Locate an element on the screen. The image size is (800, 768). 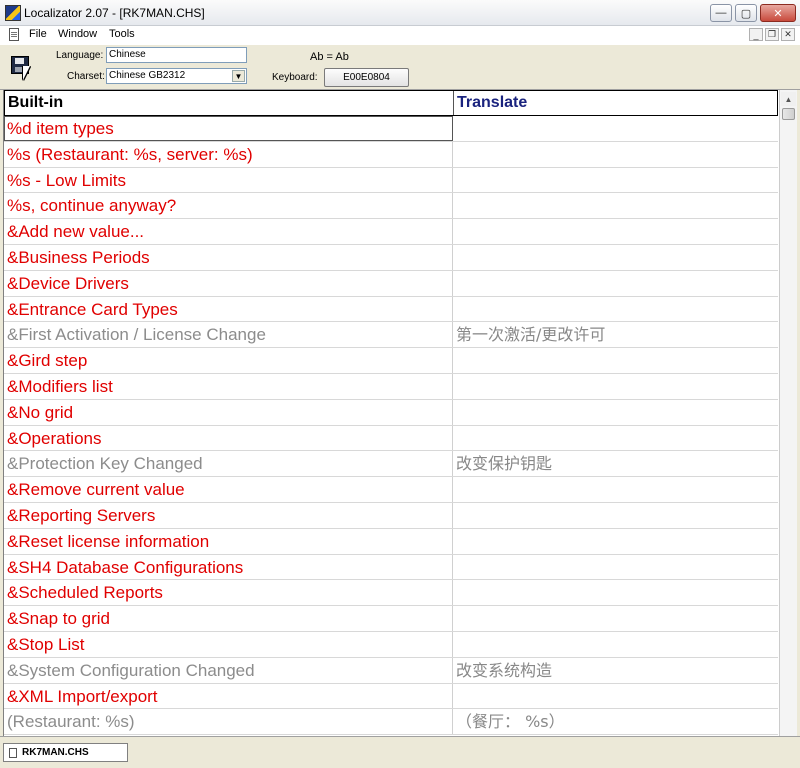
translate-cell: 改变保护钥匙 is located at coordinates (615, 463).